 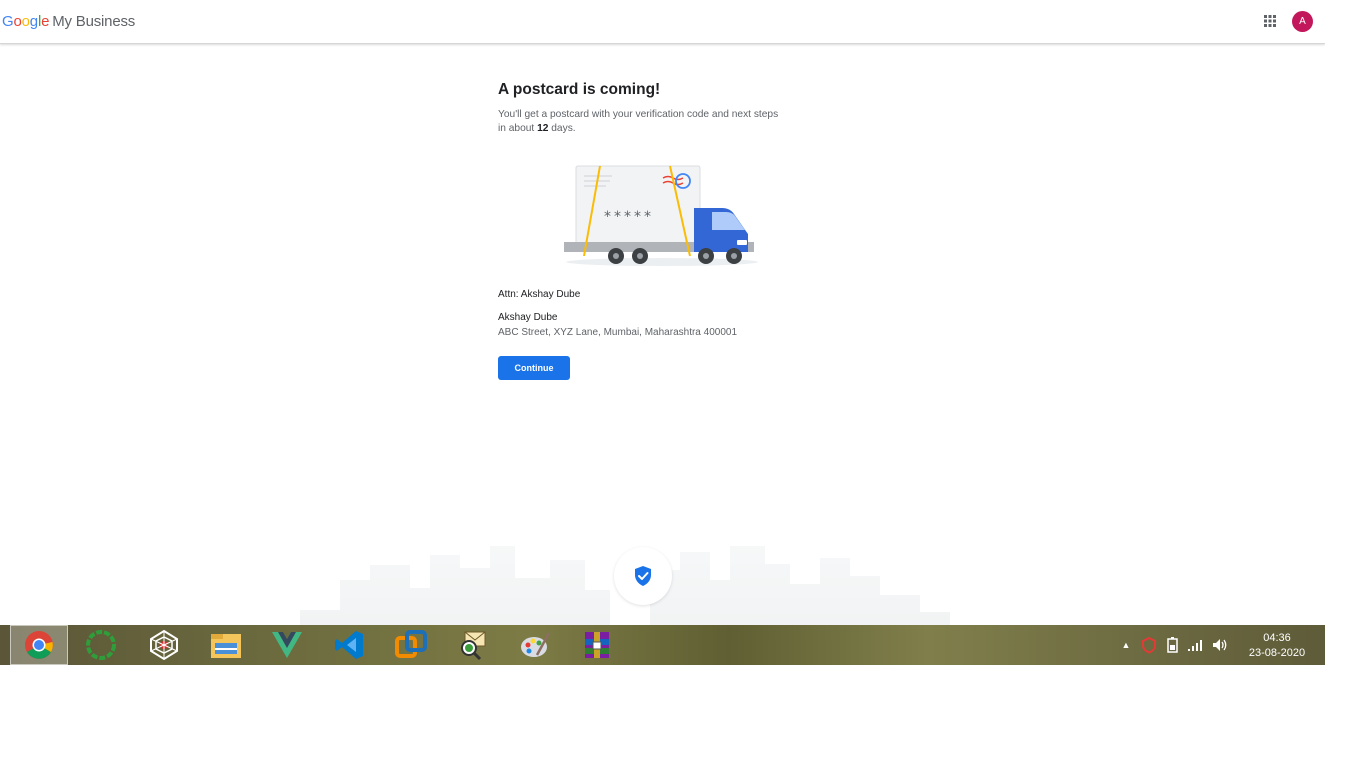 I want to click on cycle-app-icon, so click(x=101, y=645).